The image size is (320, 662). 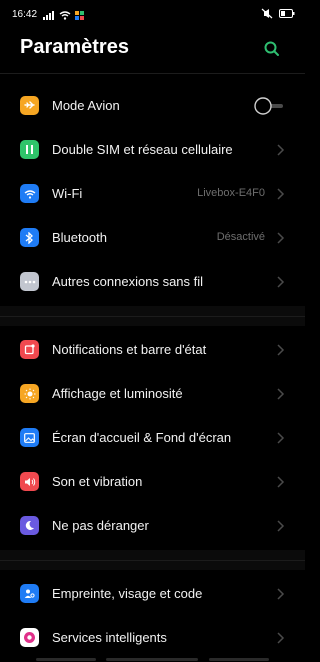 What do you see at coordinates (267, 13) in the screenshot?
I see `mute-icon` at bounding box center [267, 13].